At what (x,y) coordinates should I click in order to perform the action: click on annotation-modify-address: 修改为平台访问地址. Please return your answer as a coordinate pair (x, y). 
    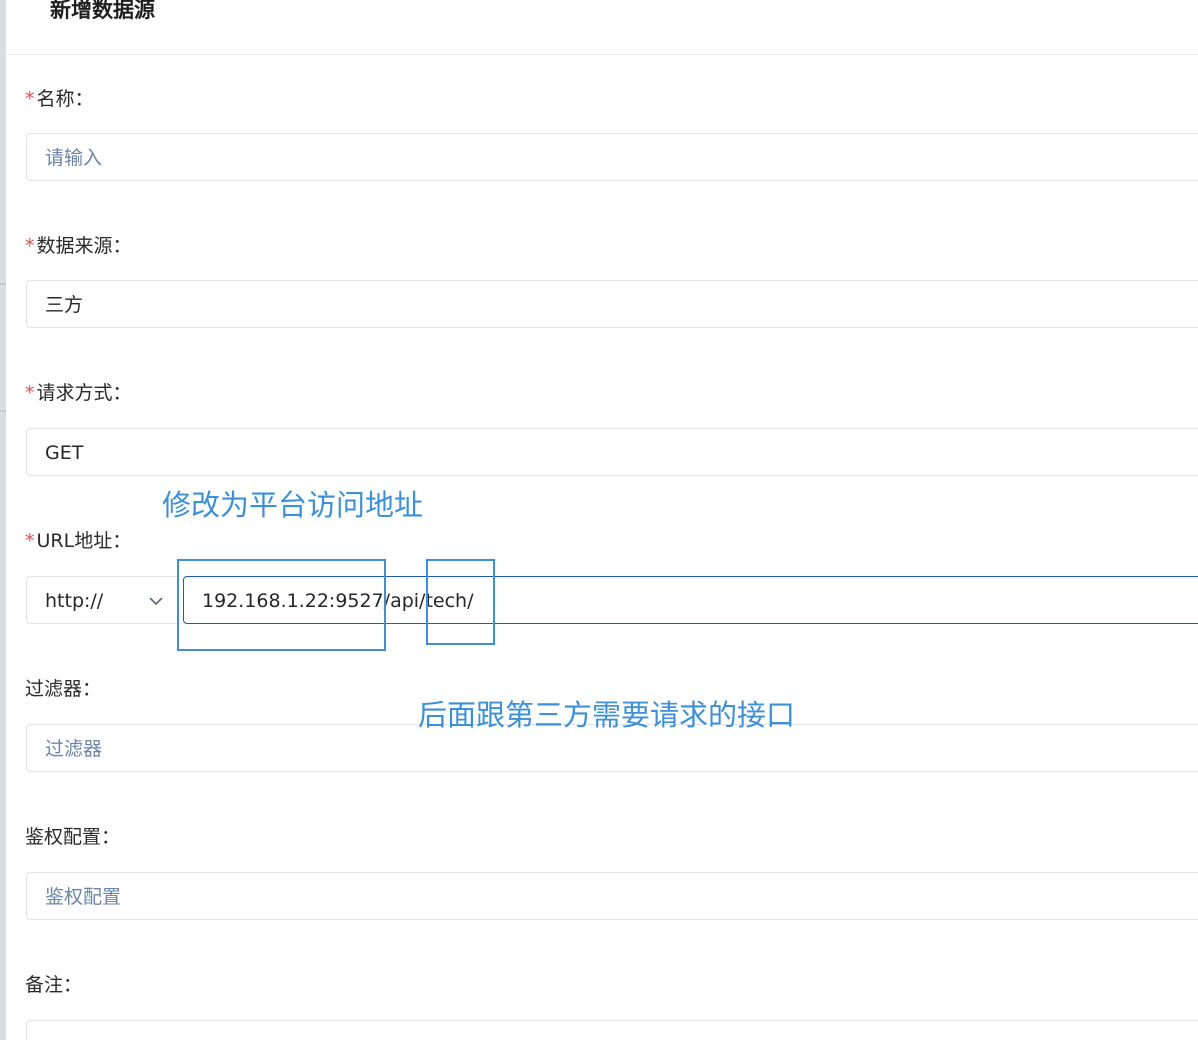
    Looking at the image, I should click on (293, 505).